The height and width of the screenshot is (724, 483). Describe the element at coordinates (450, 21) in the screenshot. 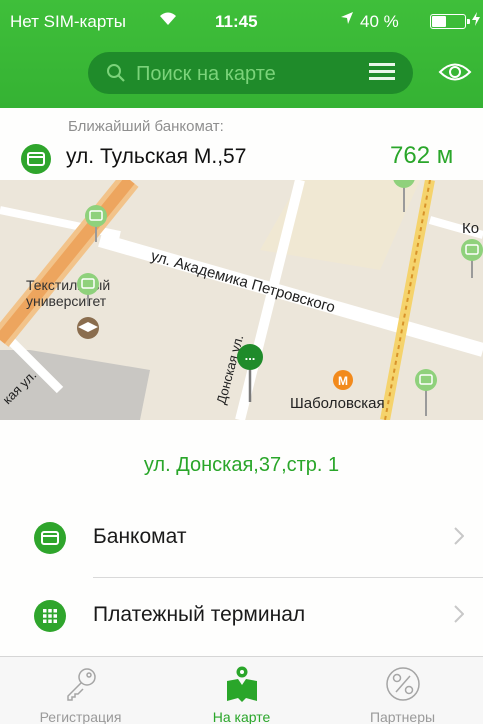

I see `battery-icon` at that location.